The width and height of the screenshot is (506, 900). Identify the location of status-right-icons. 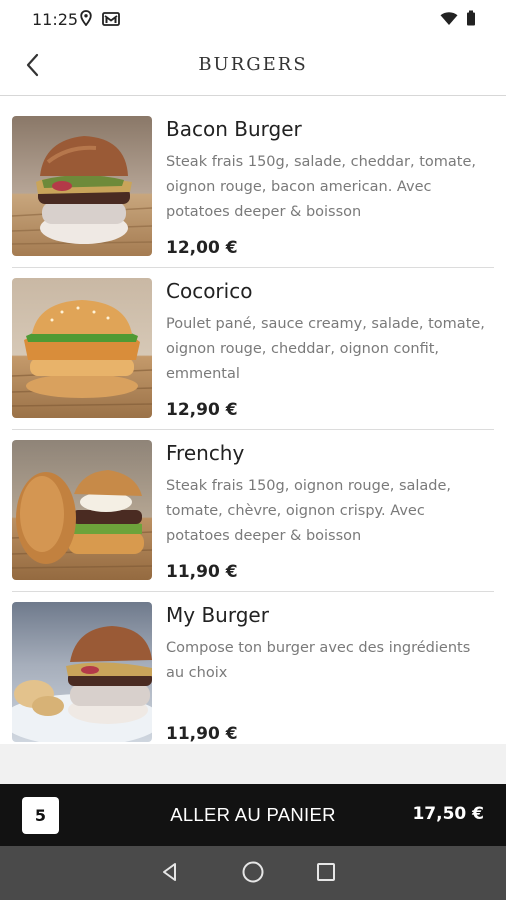
(458, 20).